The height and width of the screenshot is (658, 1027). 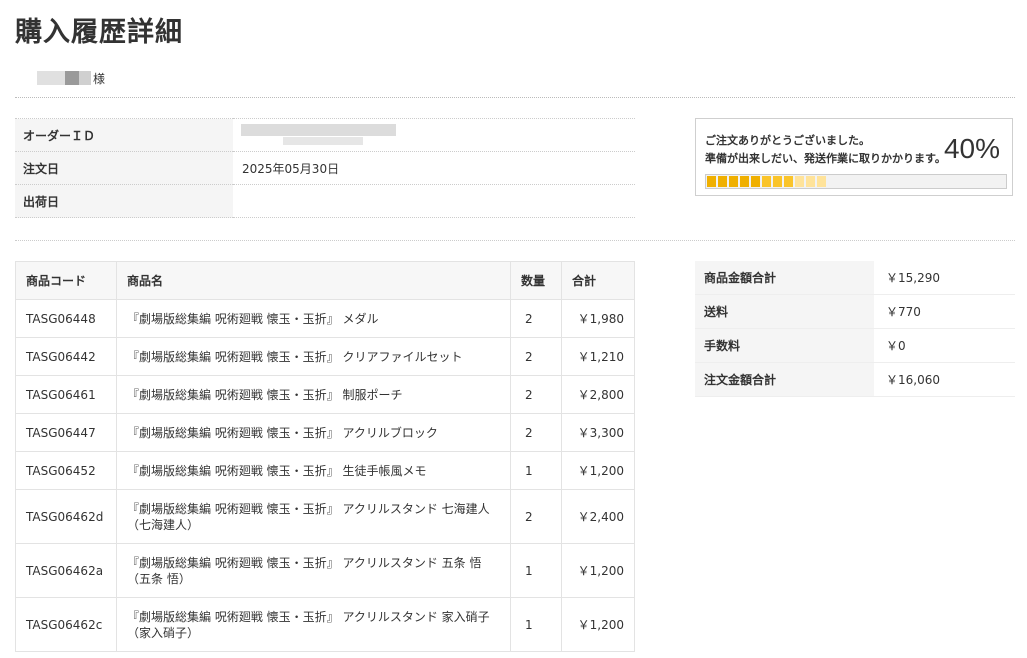 What do you see at coordinates (313, 356) in the screenshot?
I see `item-name: 『劇場版総集編 呪術廻戦 懐玉・玉折』 クリアファイルセット` at bounding box center [313, 356].